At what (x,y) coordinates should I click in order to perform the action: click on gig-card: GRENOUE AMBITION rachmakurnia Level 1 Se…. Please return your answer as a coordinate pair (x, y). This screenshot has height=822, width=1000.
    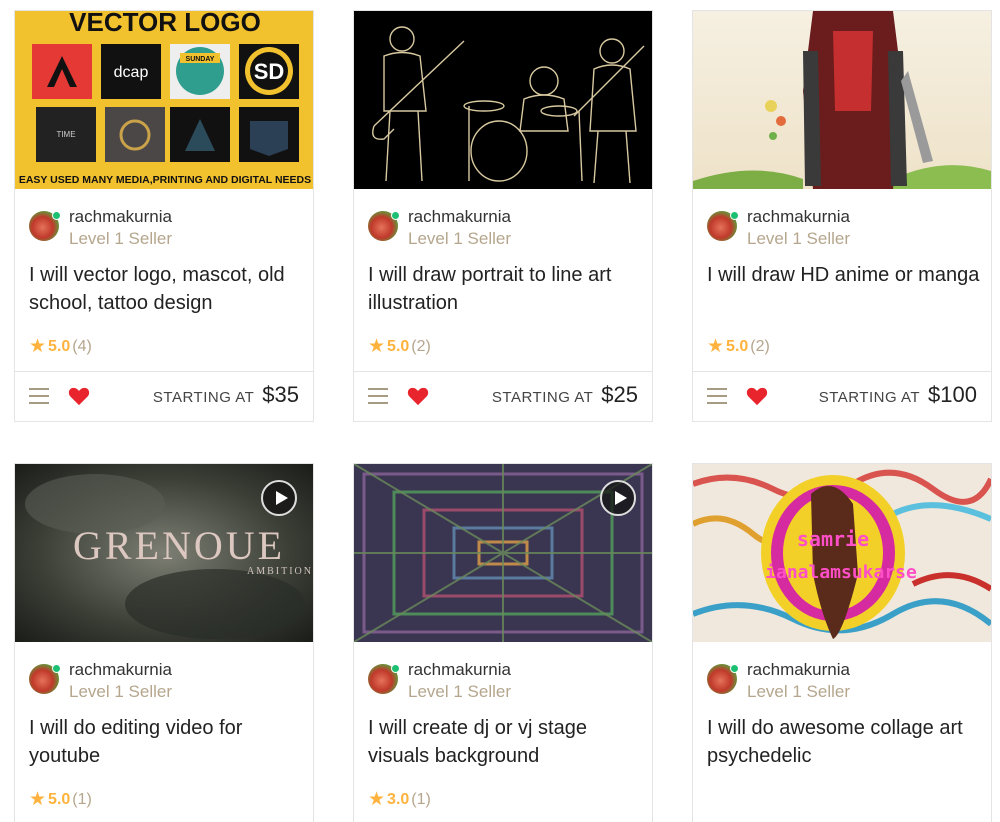
    Looking at the image, I should click on (164, 642).